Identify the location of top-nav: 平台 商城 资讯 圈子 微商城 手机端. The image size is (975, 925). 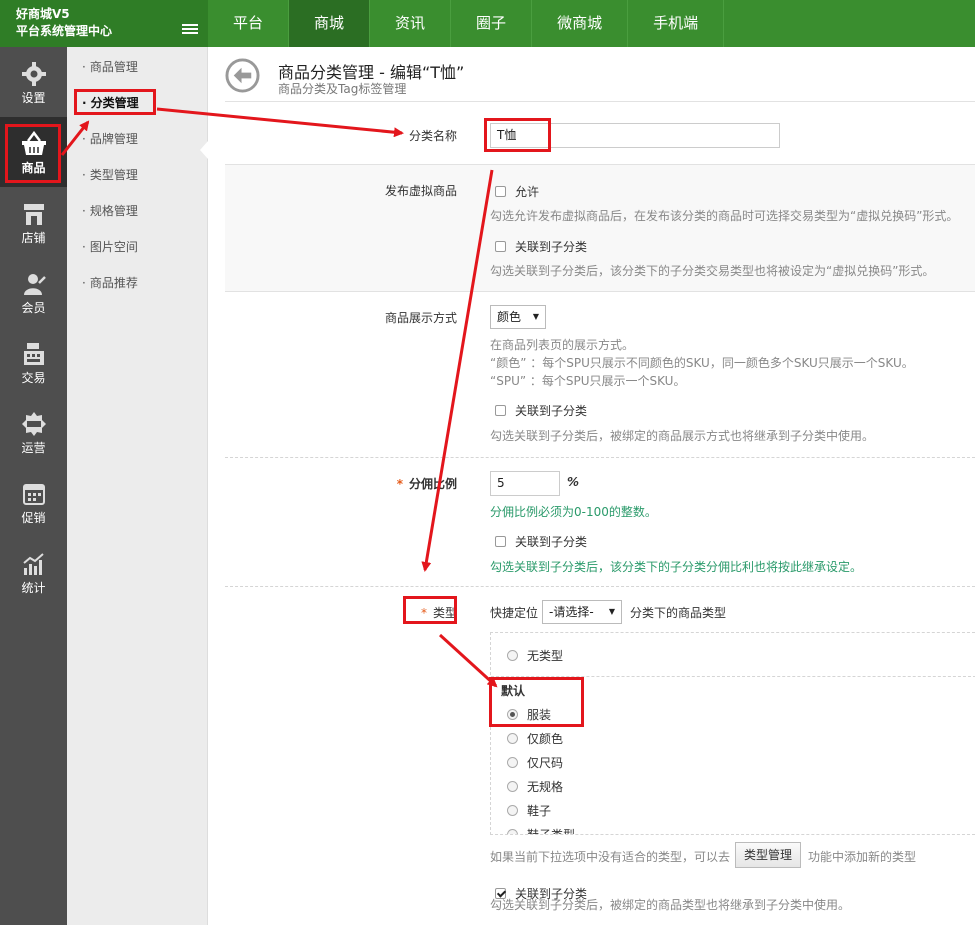
(466, 23).